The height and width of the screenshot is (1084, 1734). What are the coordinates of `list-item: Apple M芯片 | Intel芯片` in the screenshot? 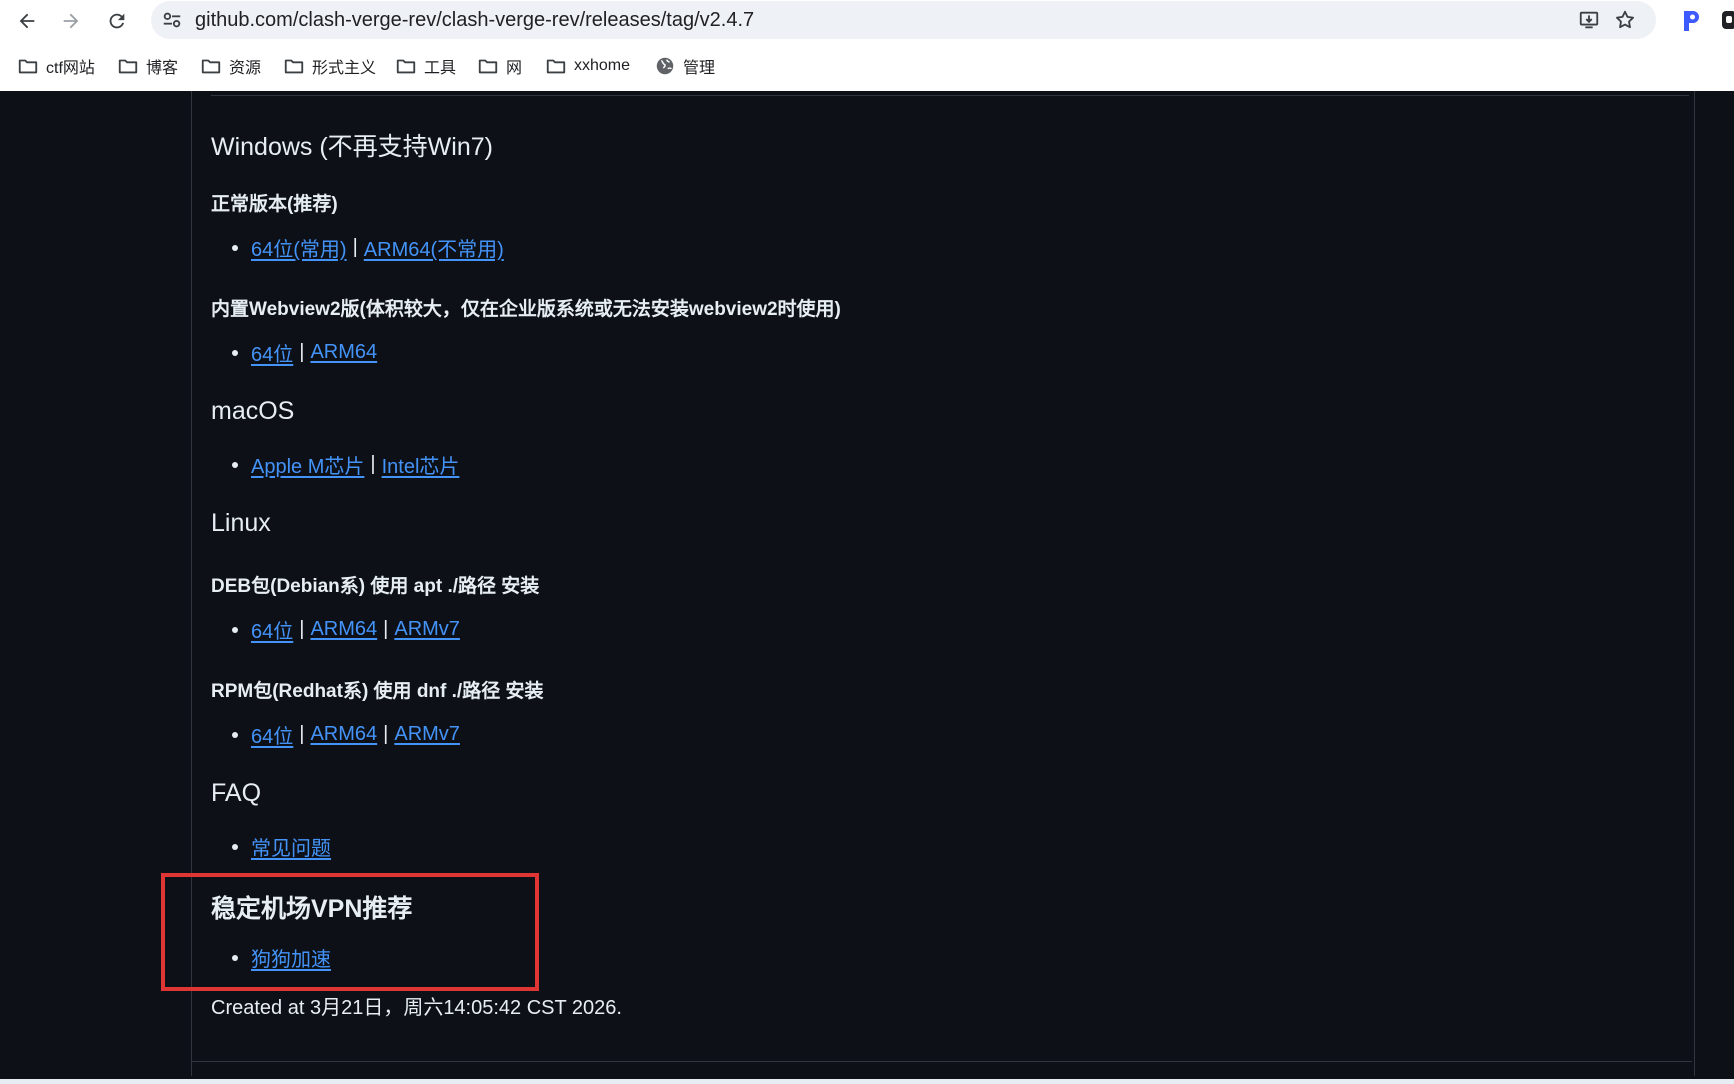 It's located at (345, 464).